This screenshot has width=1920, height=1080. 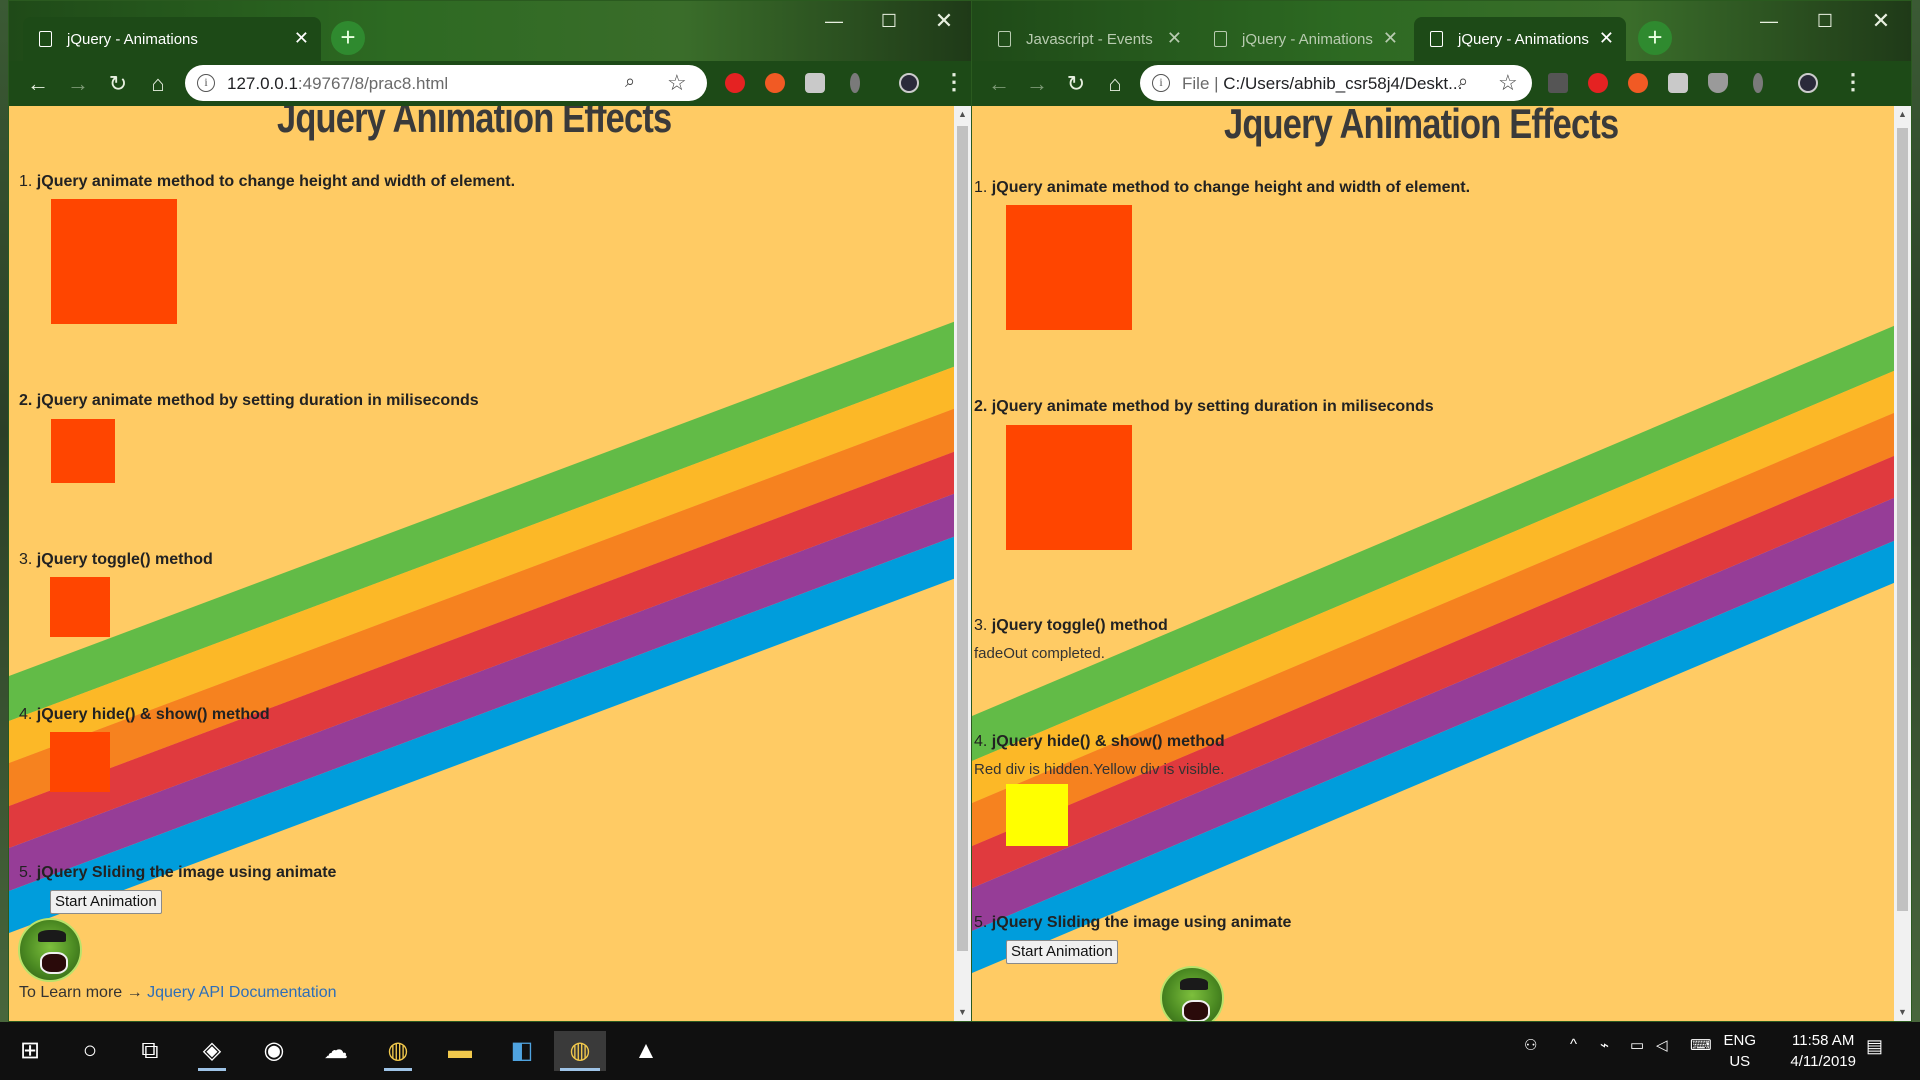 What do you see at coordinates (1637, 1045) in the screenshot?
I see `battery-icon: ▭` at bounding box center [1637, 1045].